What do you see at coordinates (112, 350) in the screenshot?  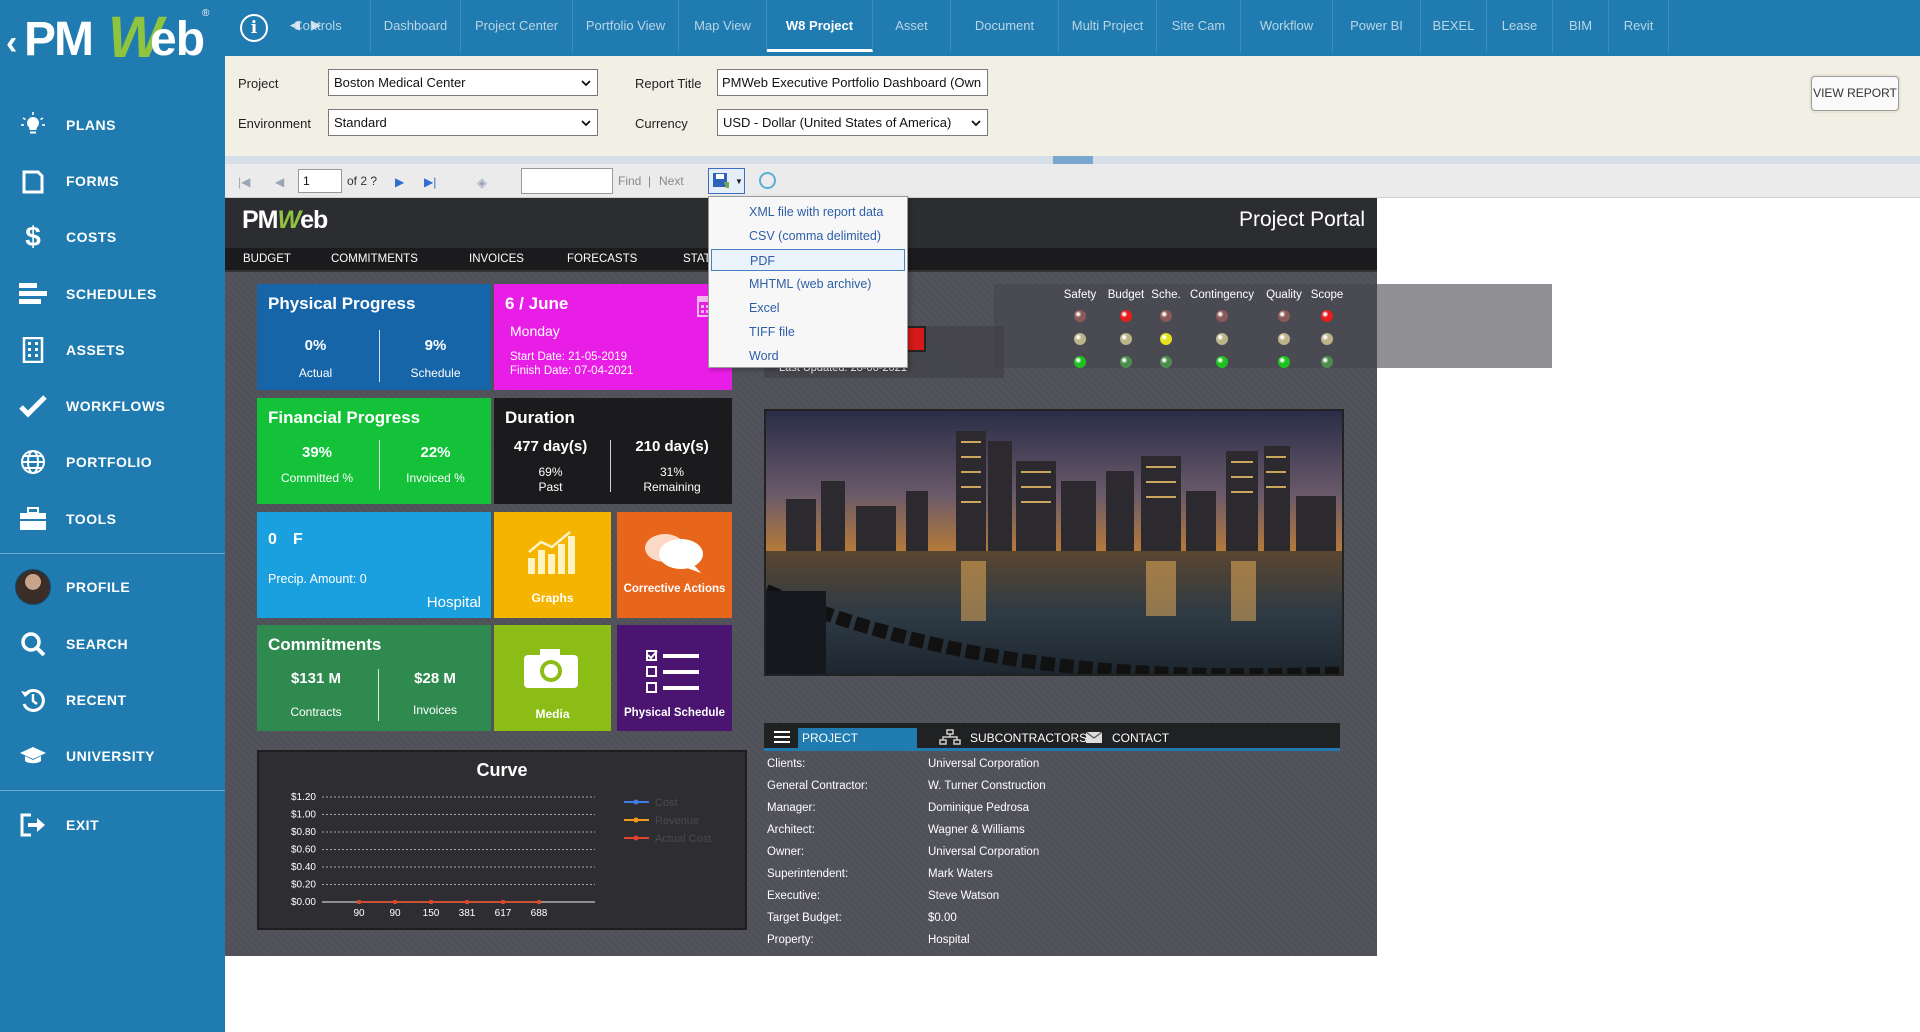 I see `sidebar-item-assets: ASSETS` at bounding box center [112, 350].